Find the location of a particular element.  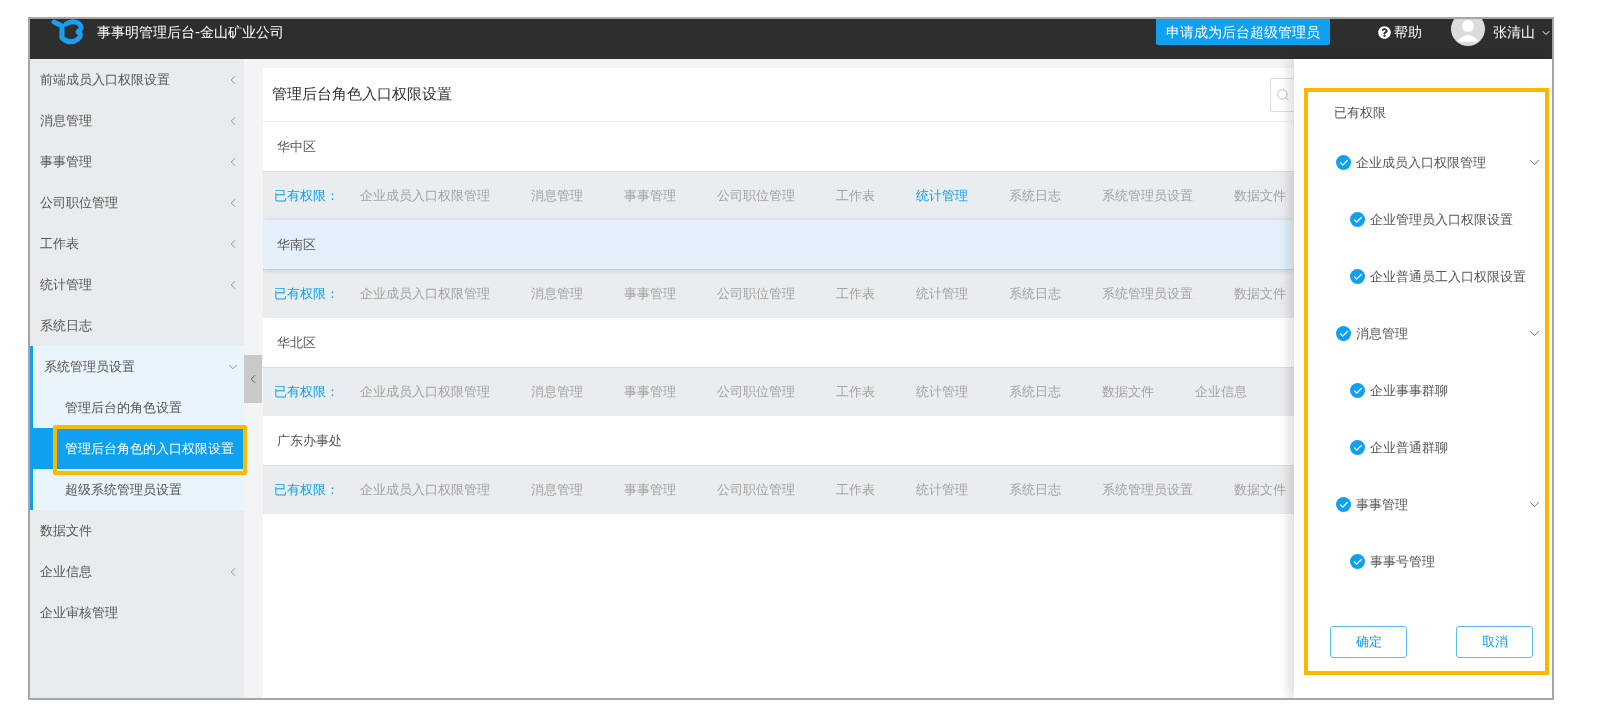

sidebar-item: 系统日志 is located at coordinates (137, 325).